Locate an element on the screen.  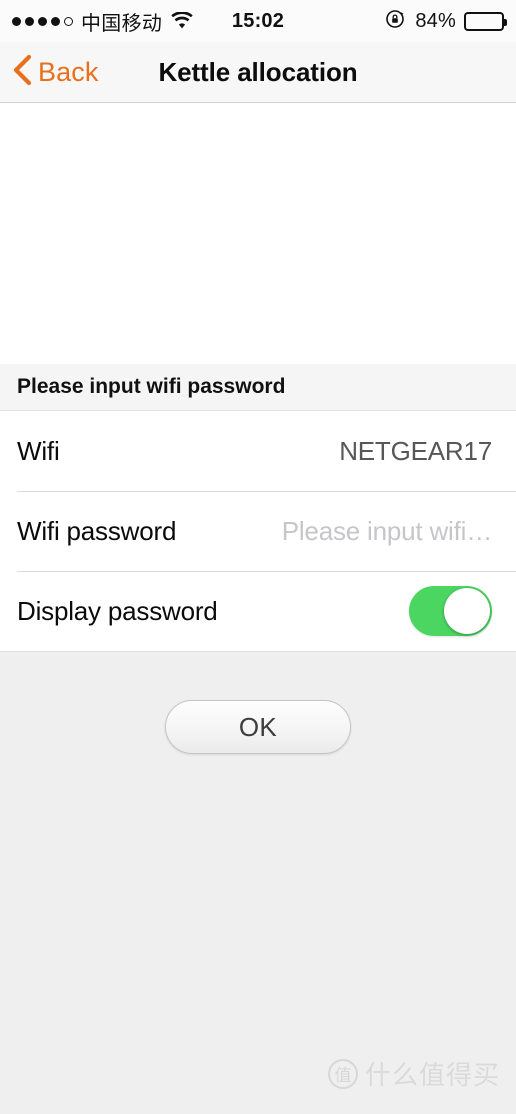
display-password-toggle is located at coordinates (450, 611).